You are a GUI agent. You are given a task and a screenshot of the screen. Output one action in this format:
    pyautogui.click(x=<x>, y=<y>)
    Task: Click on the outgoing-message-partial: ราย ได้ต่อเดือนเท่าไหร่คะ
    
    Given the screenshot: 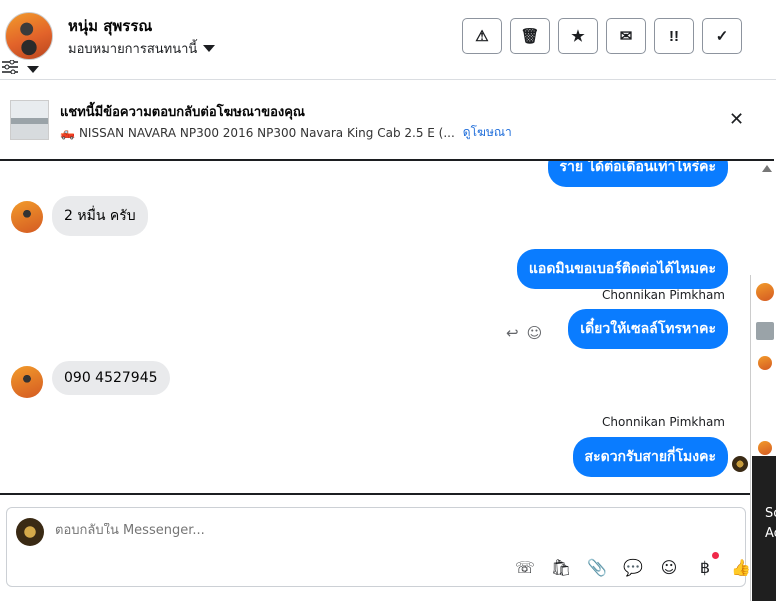 What is the action you would take?
    pyautogui.click(x=637, y=174)
    